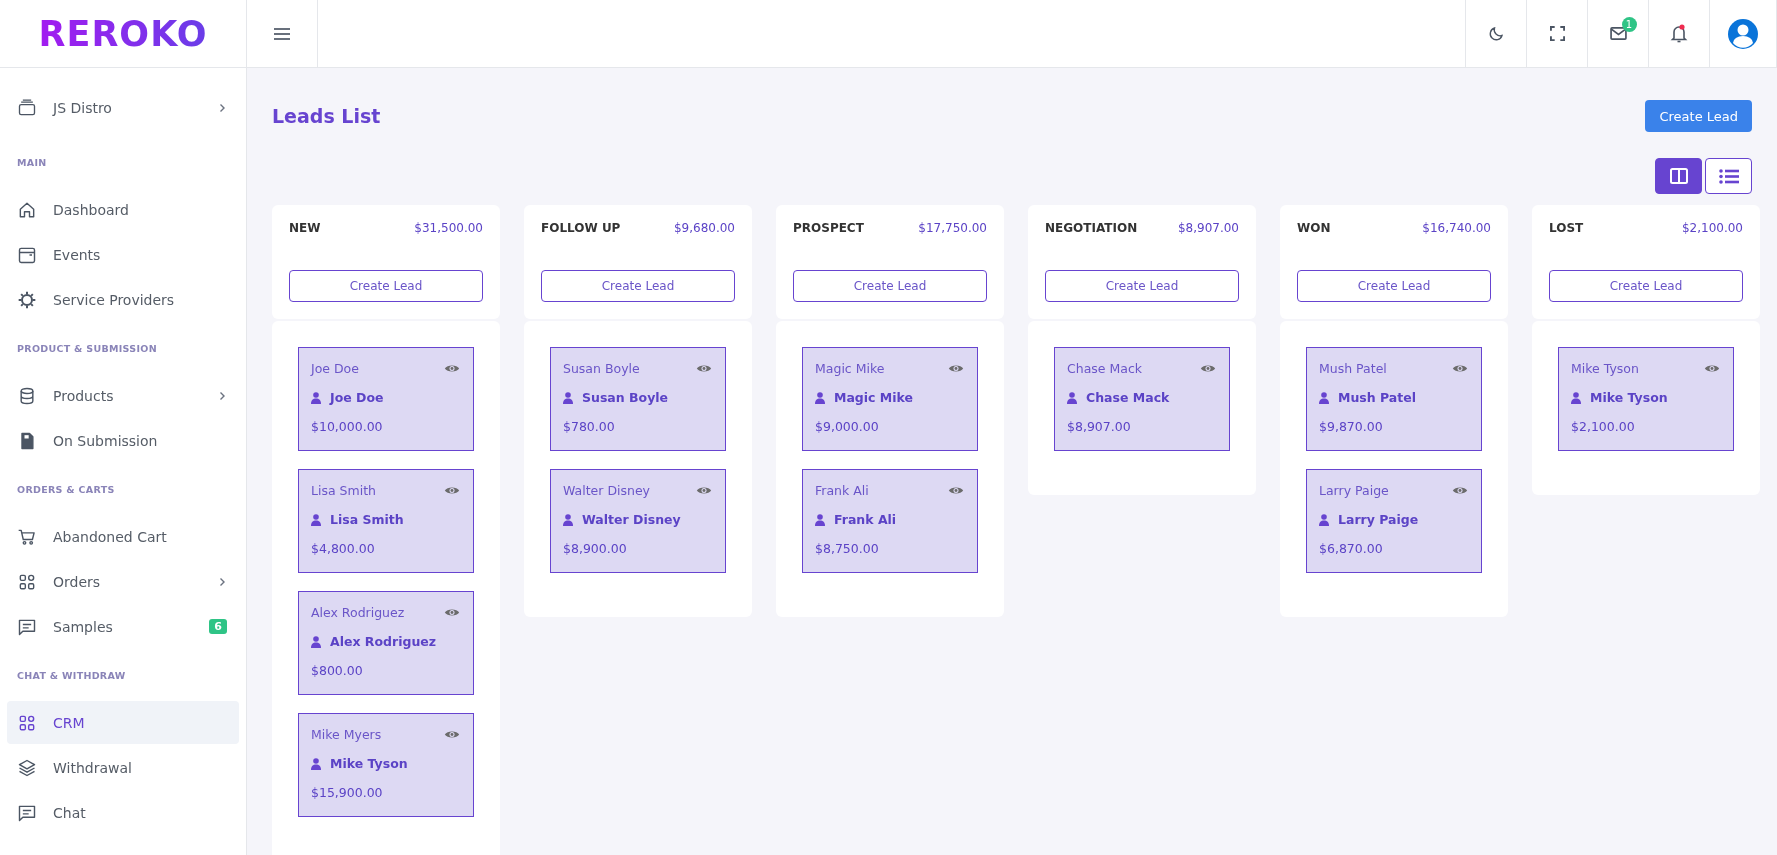  Describe the element at coordinates (123, 767) in the screenshot. I see `sidebar-item: Withdrawal` at that location.